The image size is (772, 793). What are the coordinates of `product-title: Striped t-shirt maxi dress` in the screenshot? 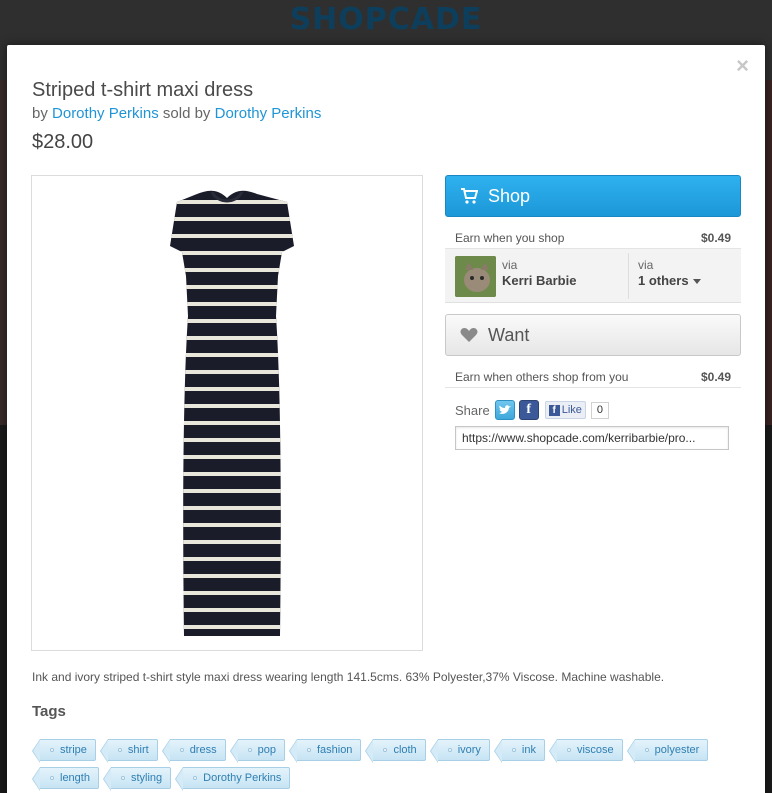 It's located at (143, 90).